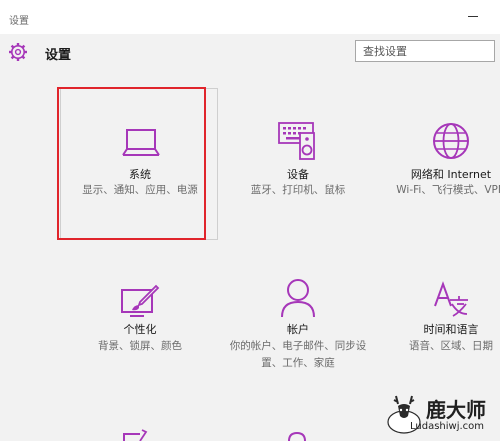  Describe the element at coordinates (451, 174) in the screenshot. I see `tile-network-name: 网络和 Internet` at that location.